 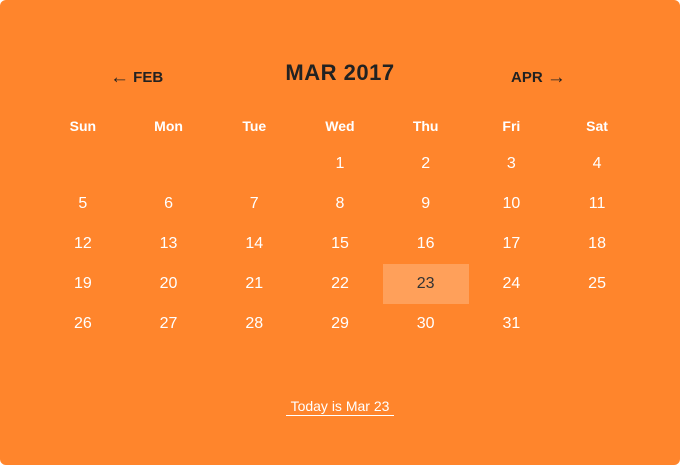 What do you see at coordinates (254, 204) in the screenshot?
I see `day-cell: 7` at bounding box center [254, 204].